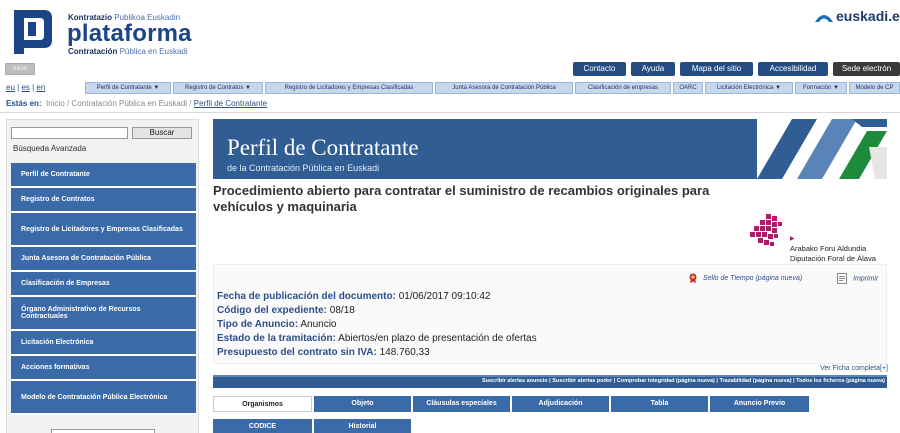 This screenshot has height=433, width=900. I want to click on tab-tabla: Tabla, so click(659, 404).